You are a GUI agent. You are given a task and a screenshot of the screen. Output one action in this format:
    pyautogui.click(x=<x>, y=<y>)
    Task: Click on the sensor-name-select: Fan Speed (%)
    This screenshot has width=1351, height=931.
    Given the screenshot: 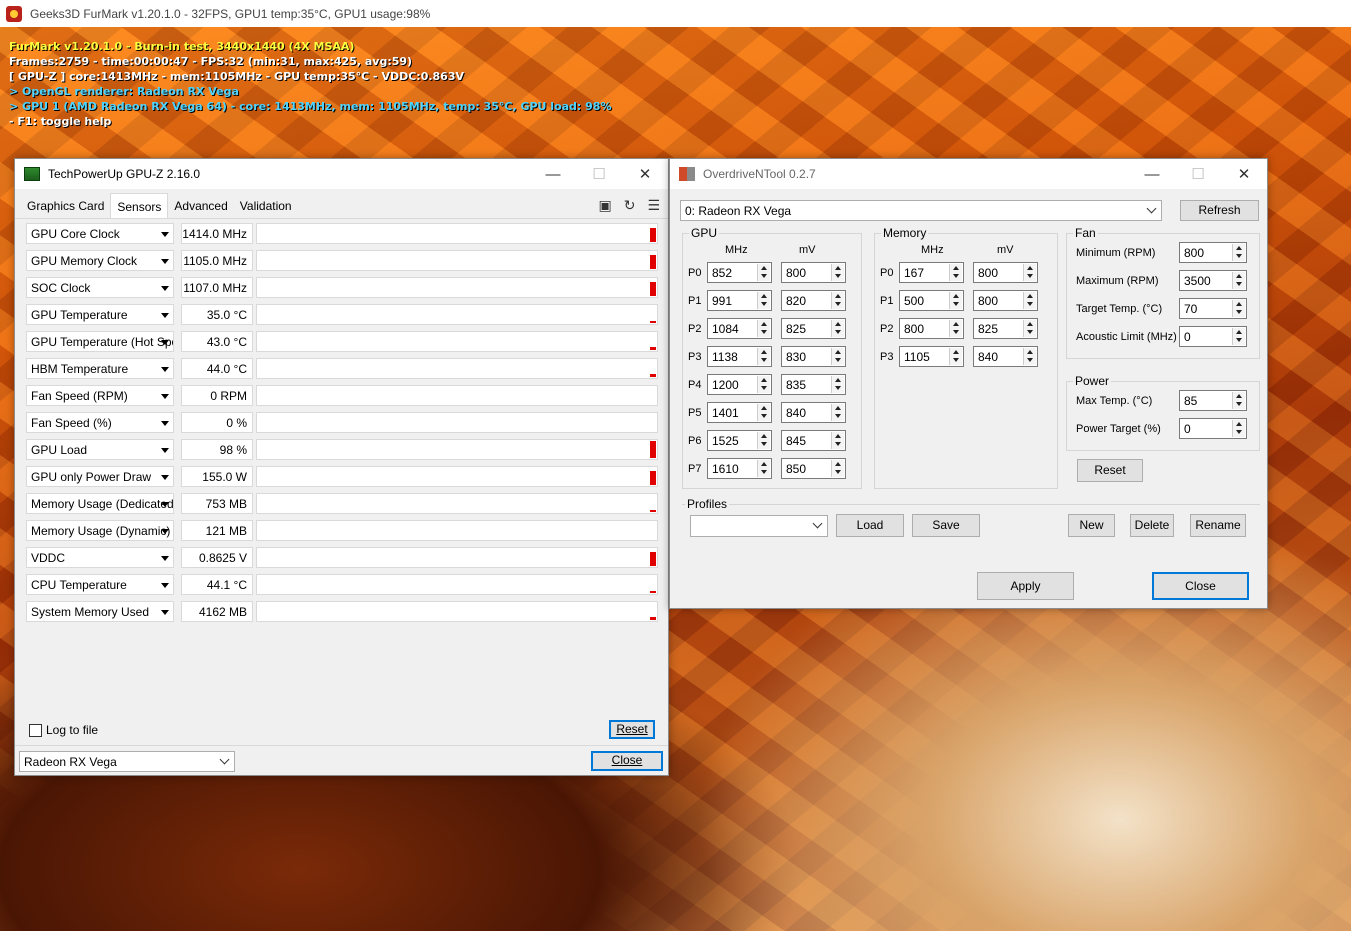 What is the action you would take?
    pyautogui.click(x=100, y=422)
    